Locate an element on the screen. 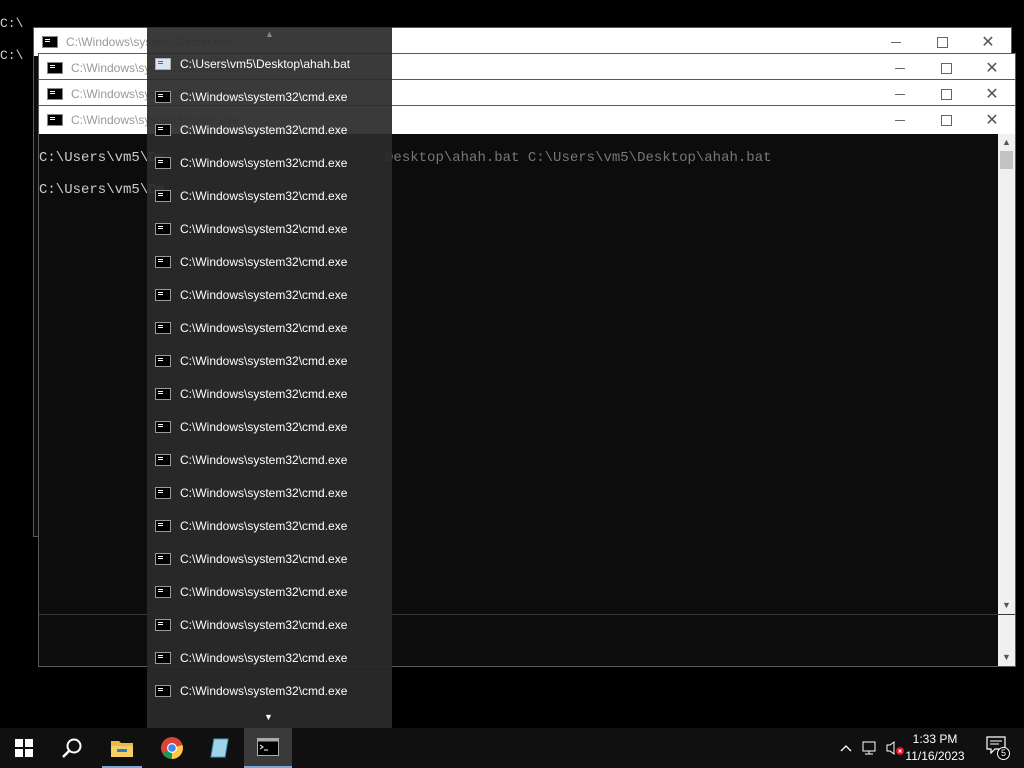 Image resolution: width=1024 pixels, height=768 pixels. chevron-up-icon is located at coordinates (846, 748).